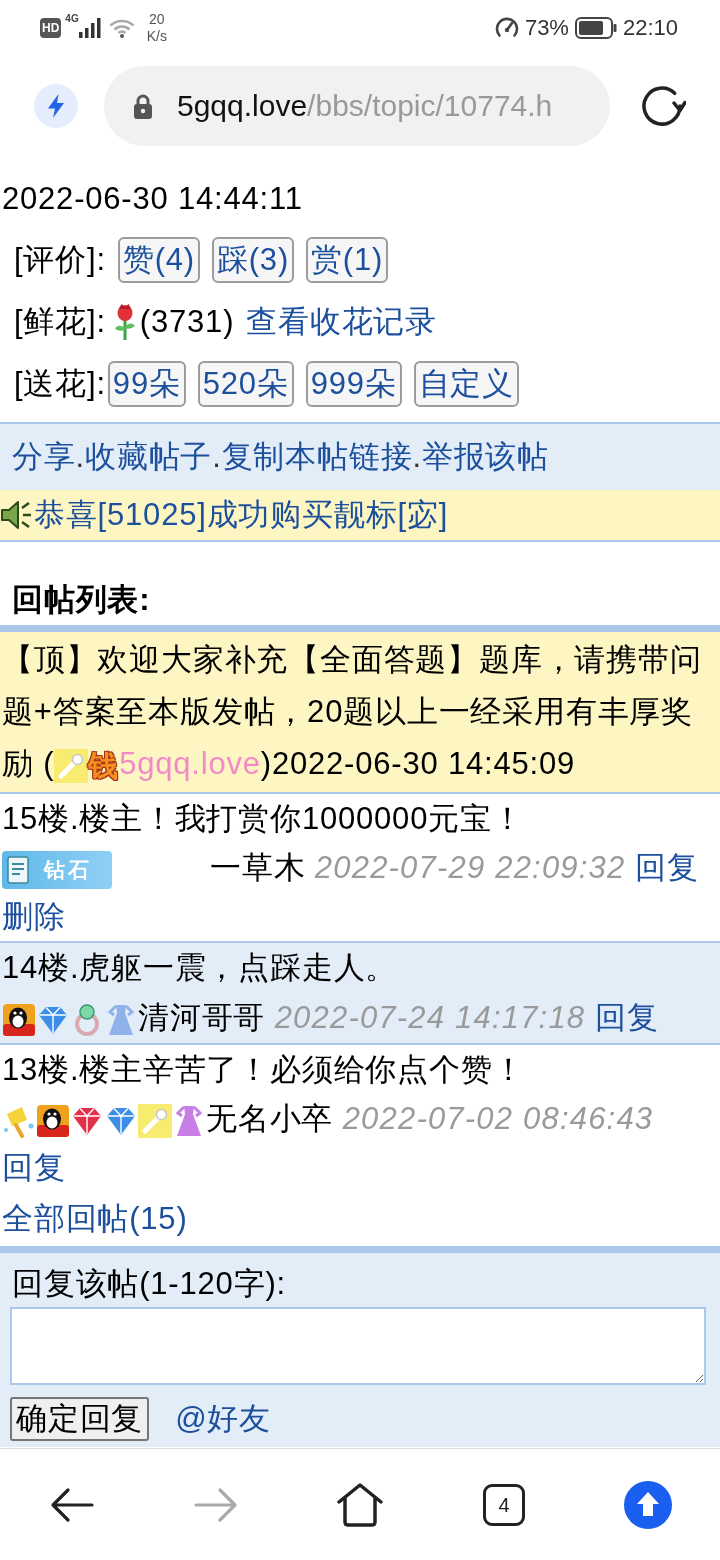 The width and height of the screenshot is (720, 1560). I want to click on send-flower-button: 520朵, so click(245, 384).